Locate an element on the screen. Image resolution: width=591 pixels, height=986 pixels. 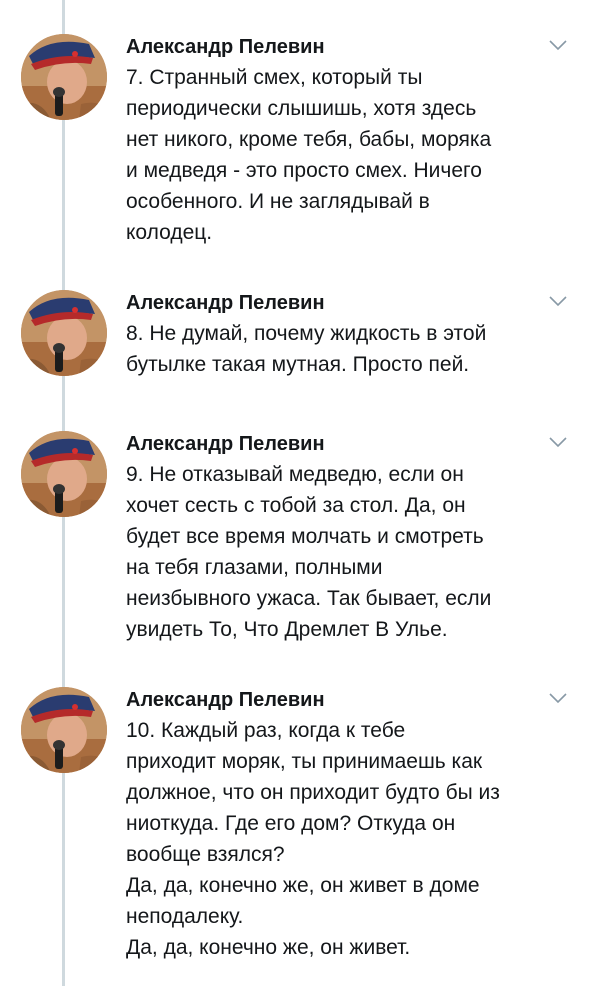
tweet-text-line: колодец. is located at coordinates (169, 232).